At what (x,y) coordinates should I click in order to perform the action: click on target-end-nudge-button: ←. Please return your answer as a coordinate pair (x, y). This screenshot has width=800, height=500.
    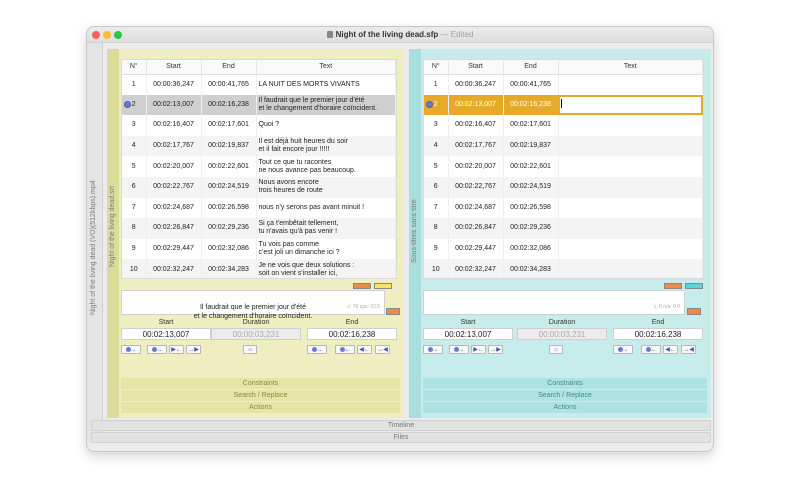
    Looking at the image, I should click on (651, 349).